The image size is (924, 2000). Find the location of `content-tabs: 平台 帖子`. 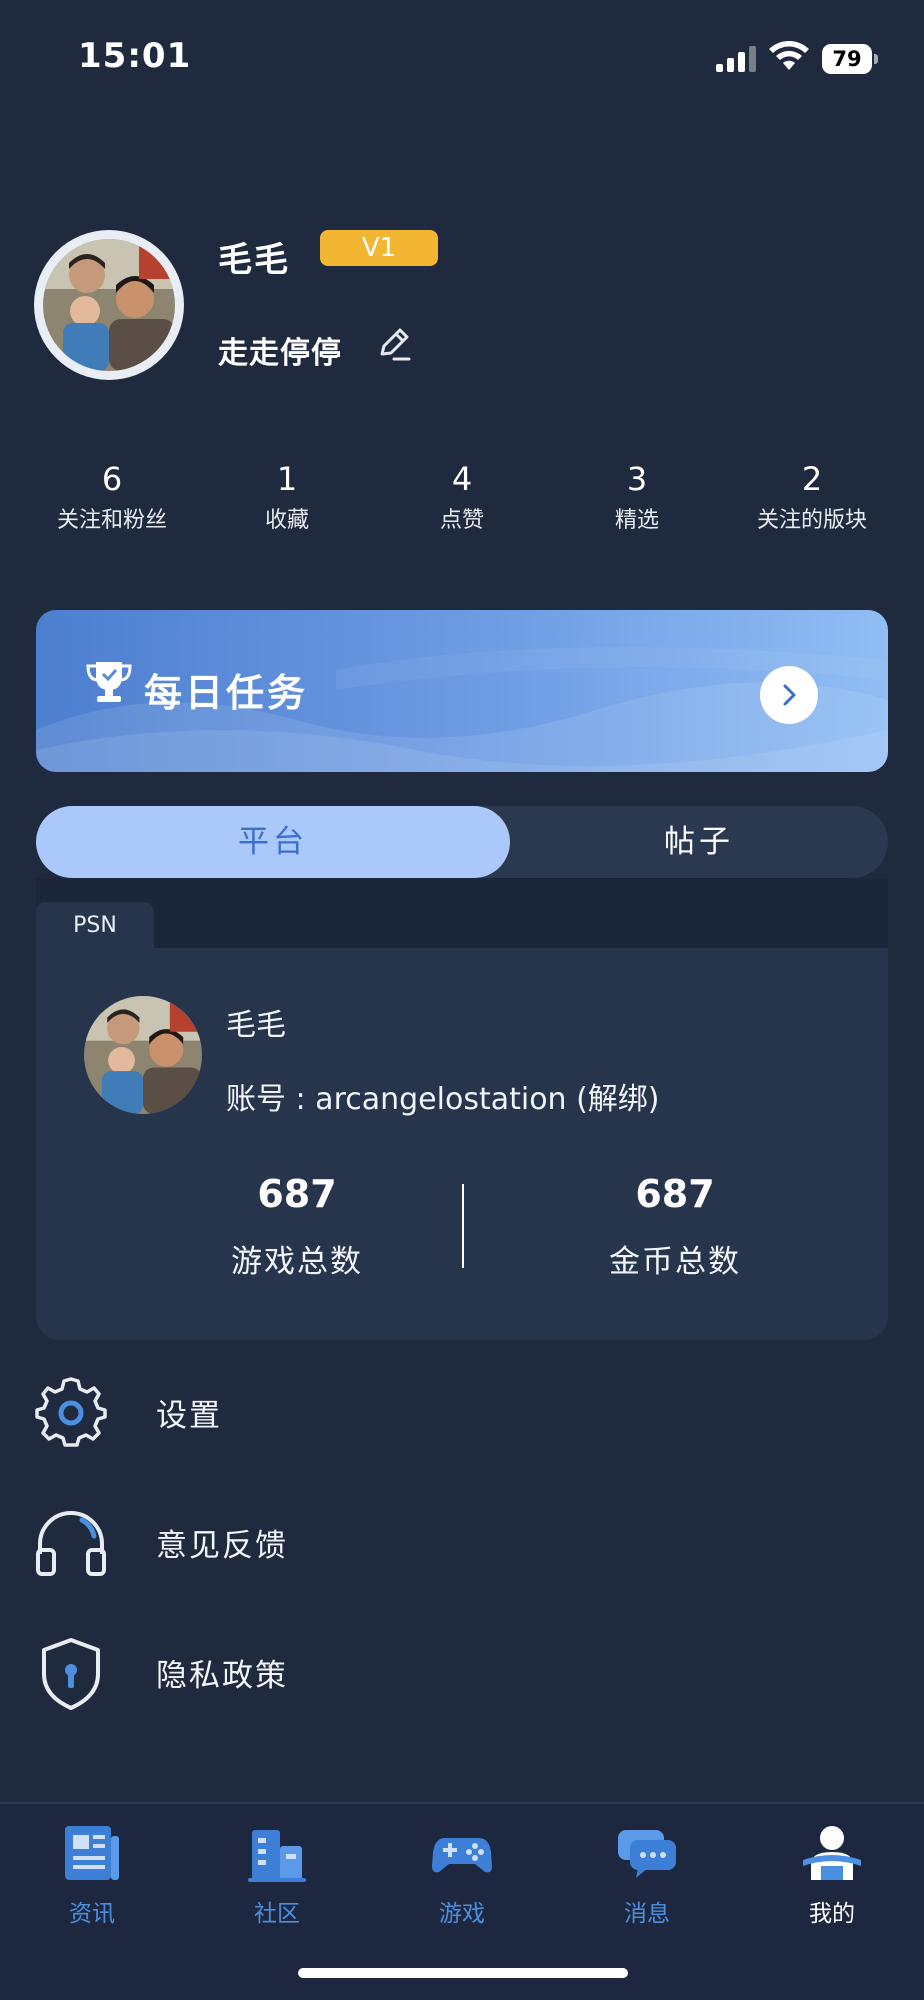

content-tabs: 平台 帖子 is located at coordinates (462, 842).